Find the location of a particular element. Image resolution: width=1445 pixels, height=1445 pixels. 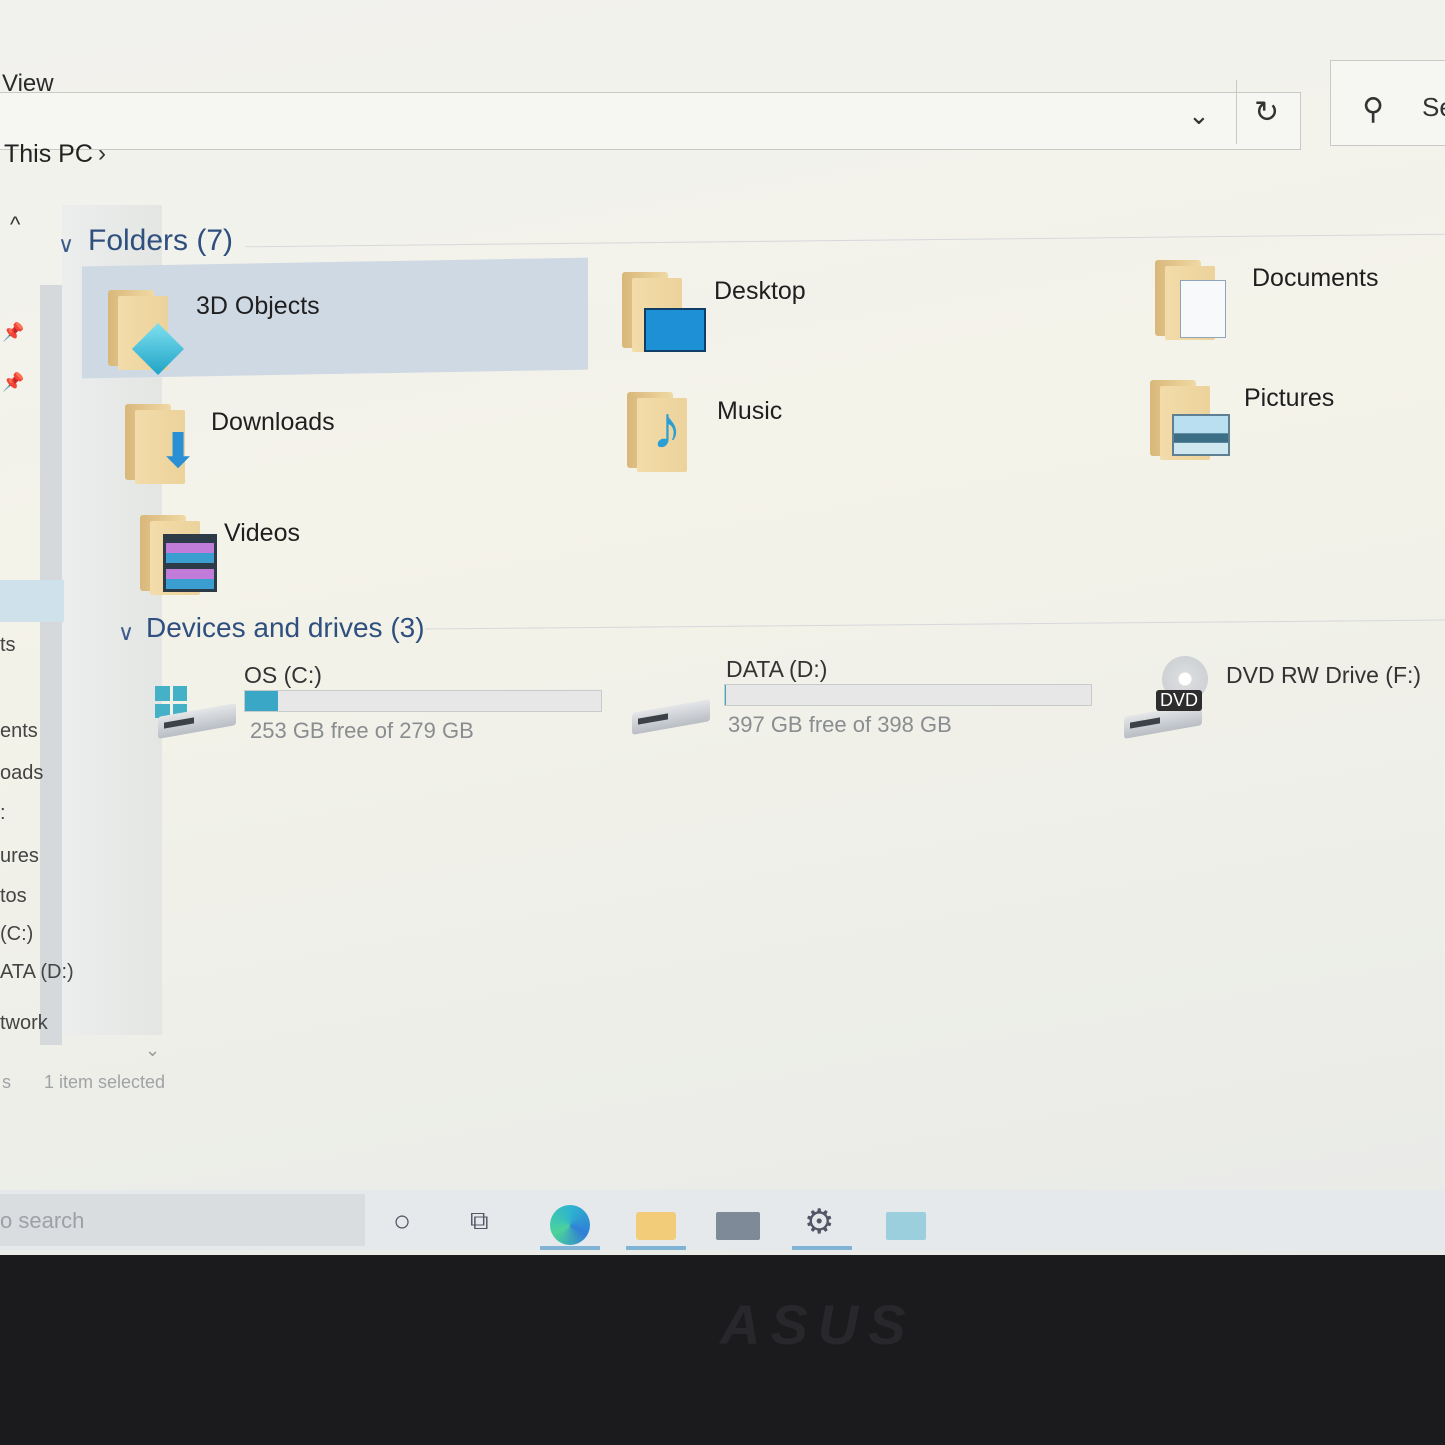

taskbar-search-placeholder: o search is located at coordinates (42, 1221).